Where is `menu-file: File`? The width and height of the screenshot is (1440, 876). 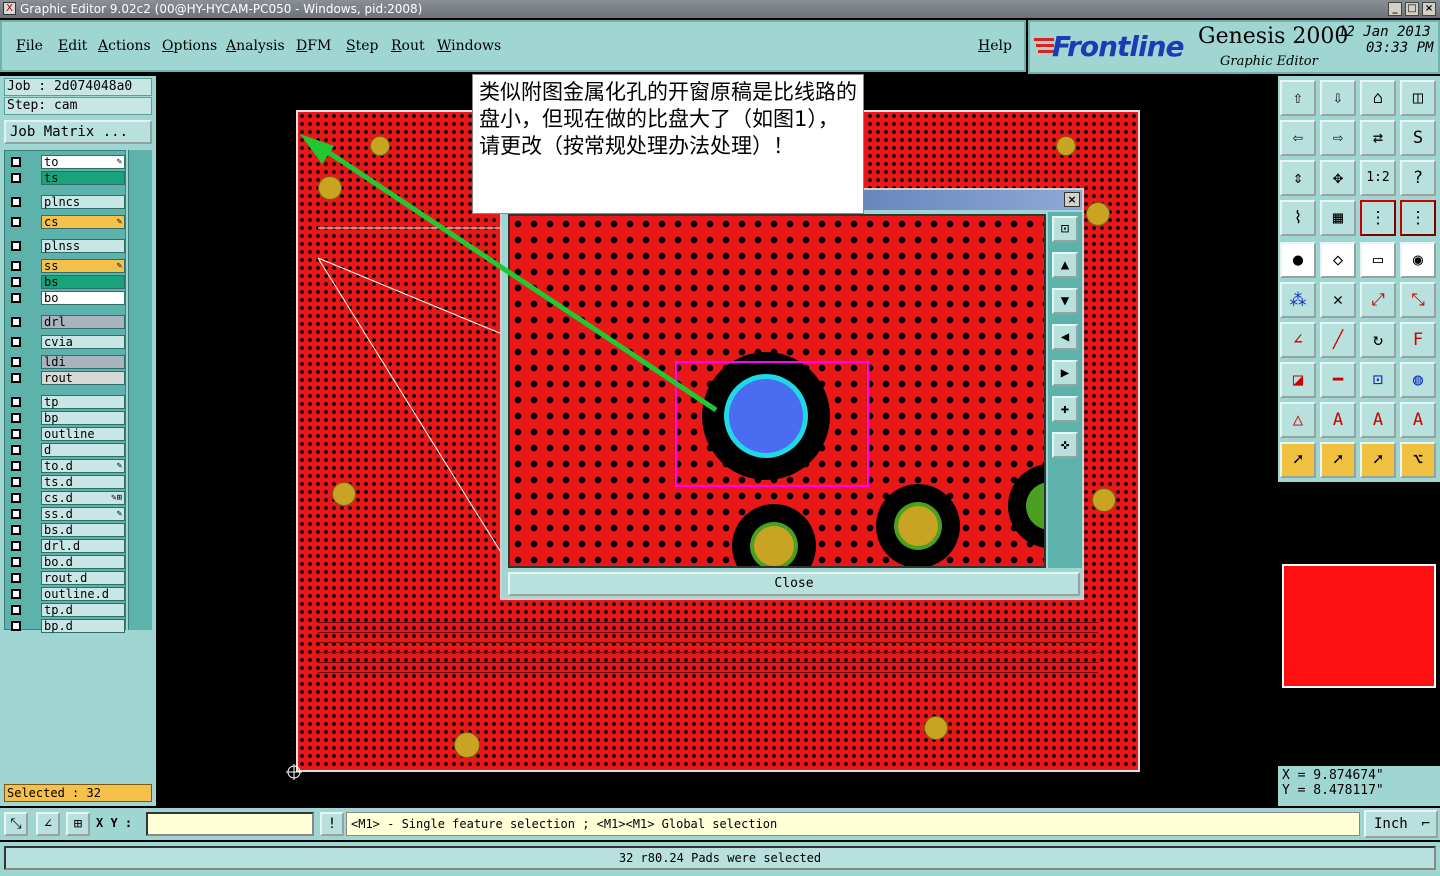 menu-file: File is located at coordinates (29, 46).